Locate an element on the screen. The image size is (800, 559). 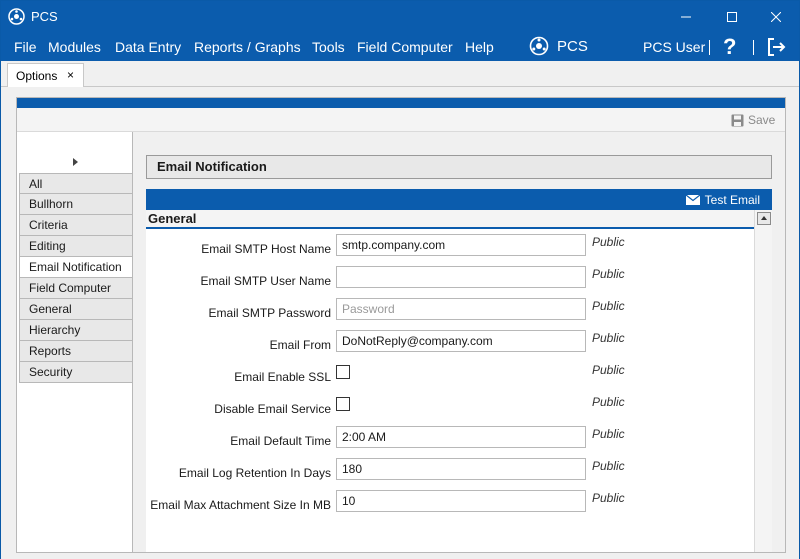
setting-label: Email Enable SSL is located at coordinates (282, 377).